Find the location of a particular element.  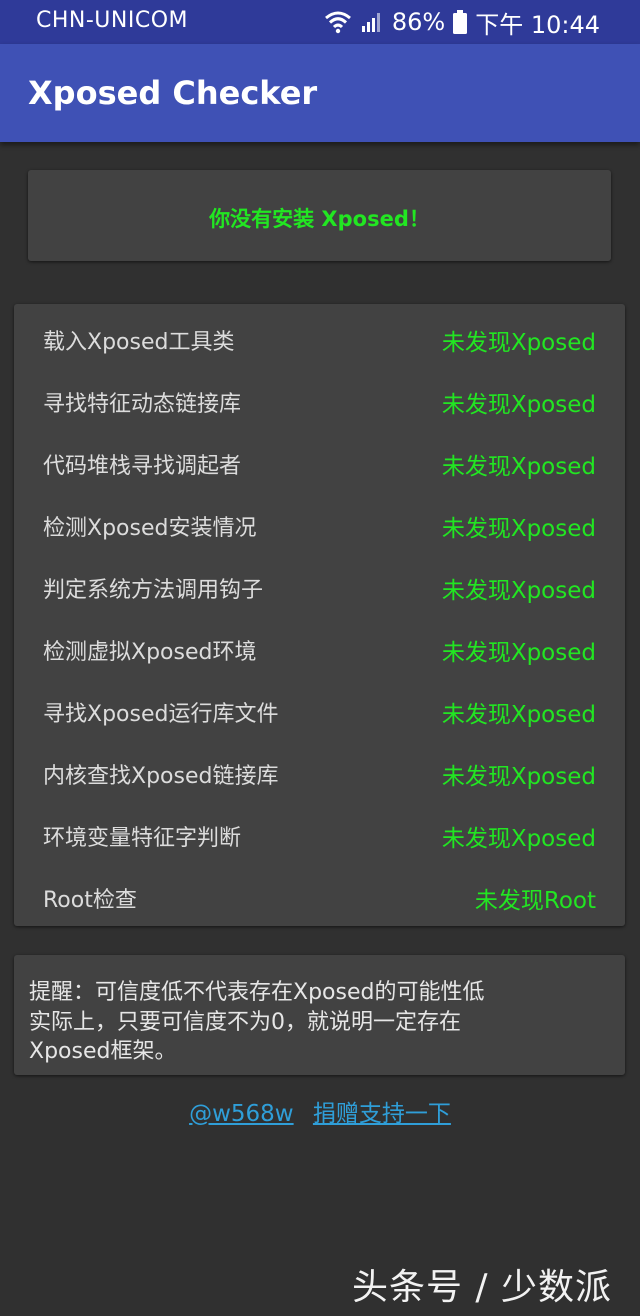

author-link: @w568w is located at coordinates (241, 1114).